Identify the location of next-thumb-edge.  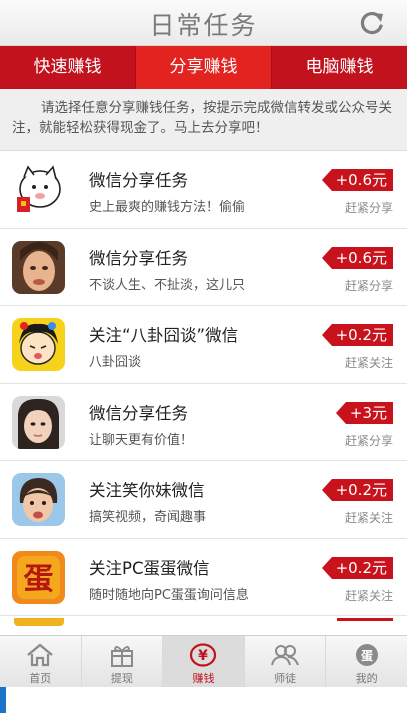
(39, 622).